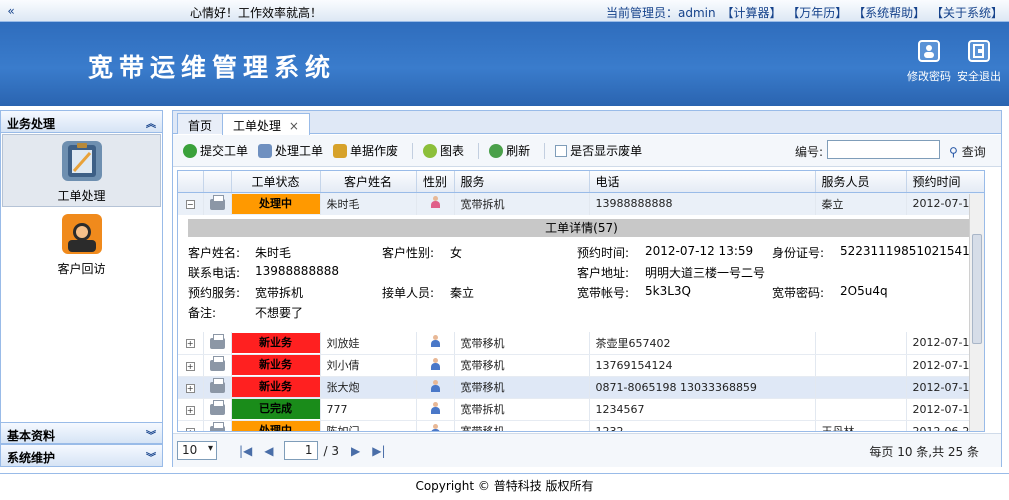 This screenshot has width=1009, height=500. What do you see at coordinates (256, 13) in the screenshot?
I see `motto-text: 心情好！工作效率就高！` at bounding box center [256, 13].